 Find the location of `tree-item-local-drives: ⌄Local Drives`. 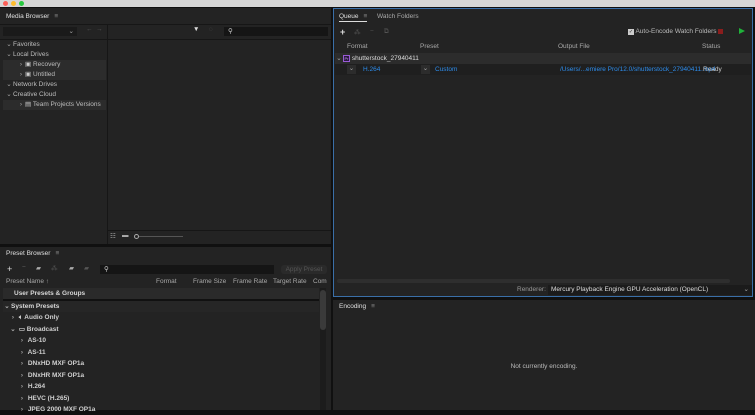

tree-item-local-drives: ⌄Local Drives is located at coordinates (27, 55).